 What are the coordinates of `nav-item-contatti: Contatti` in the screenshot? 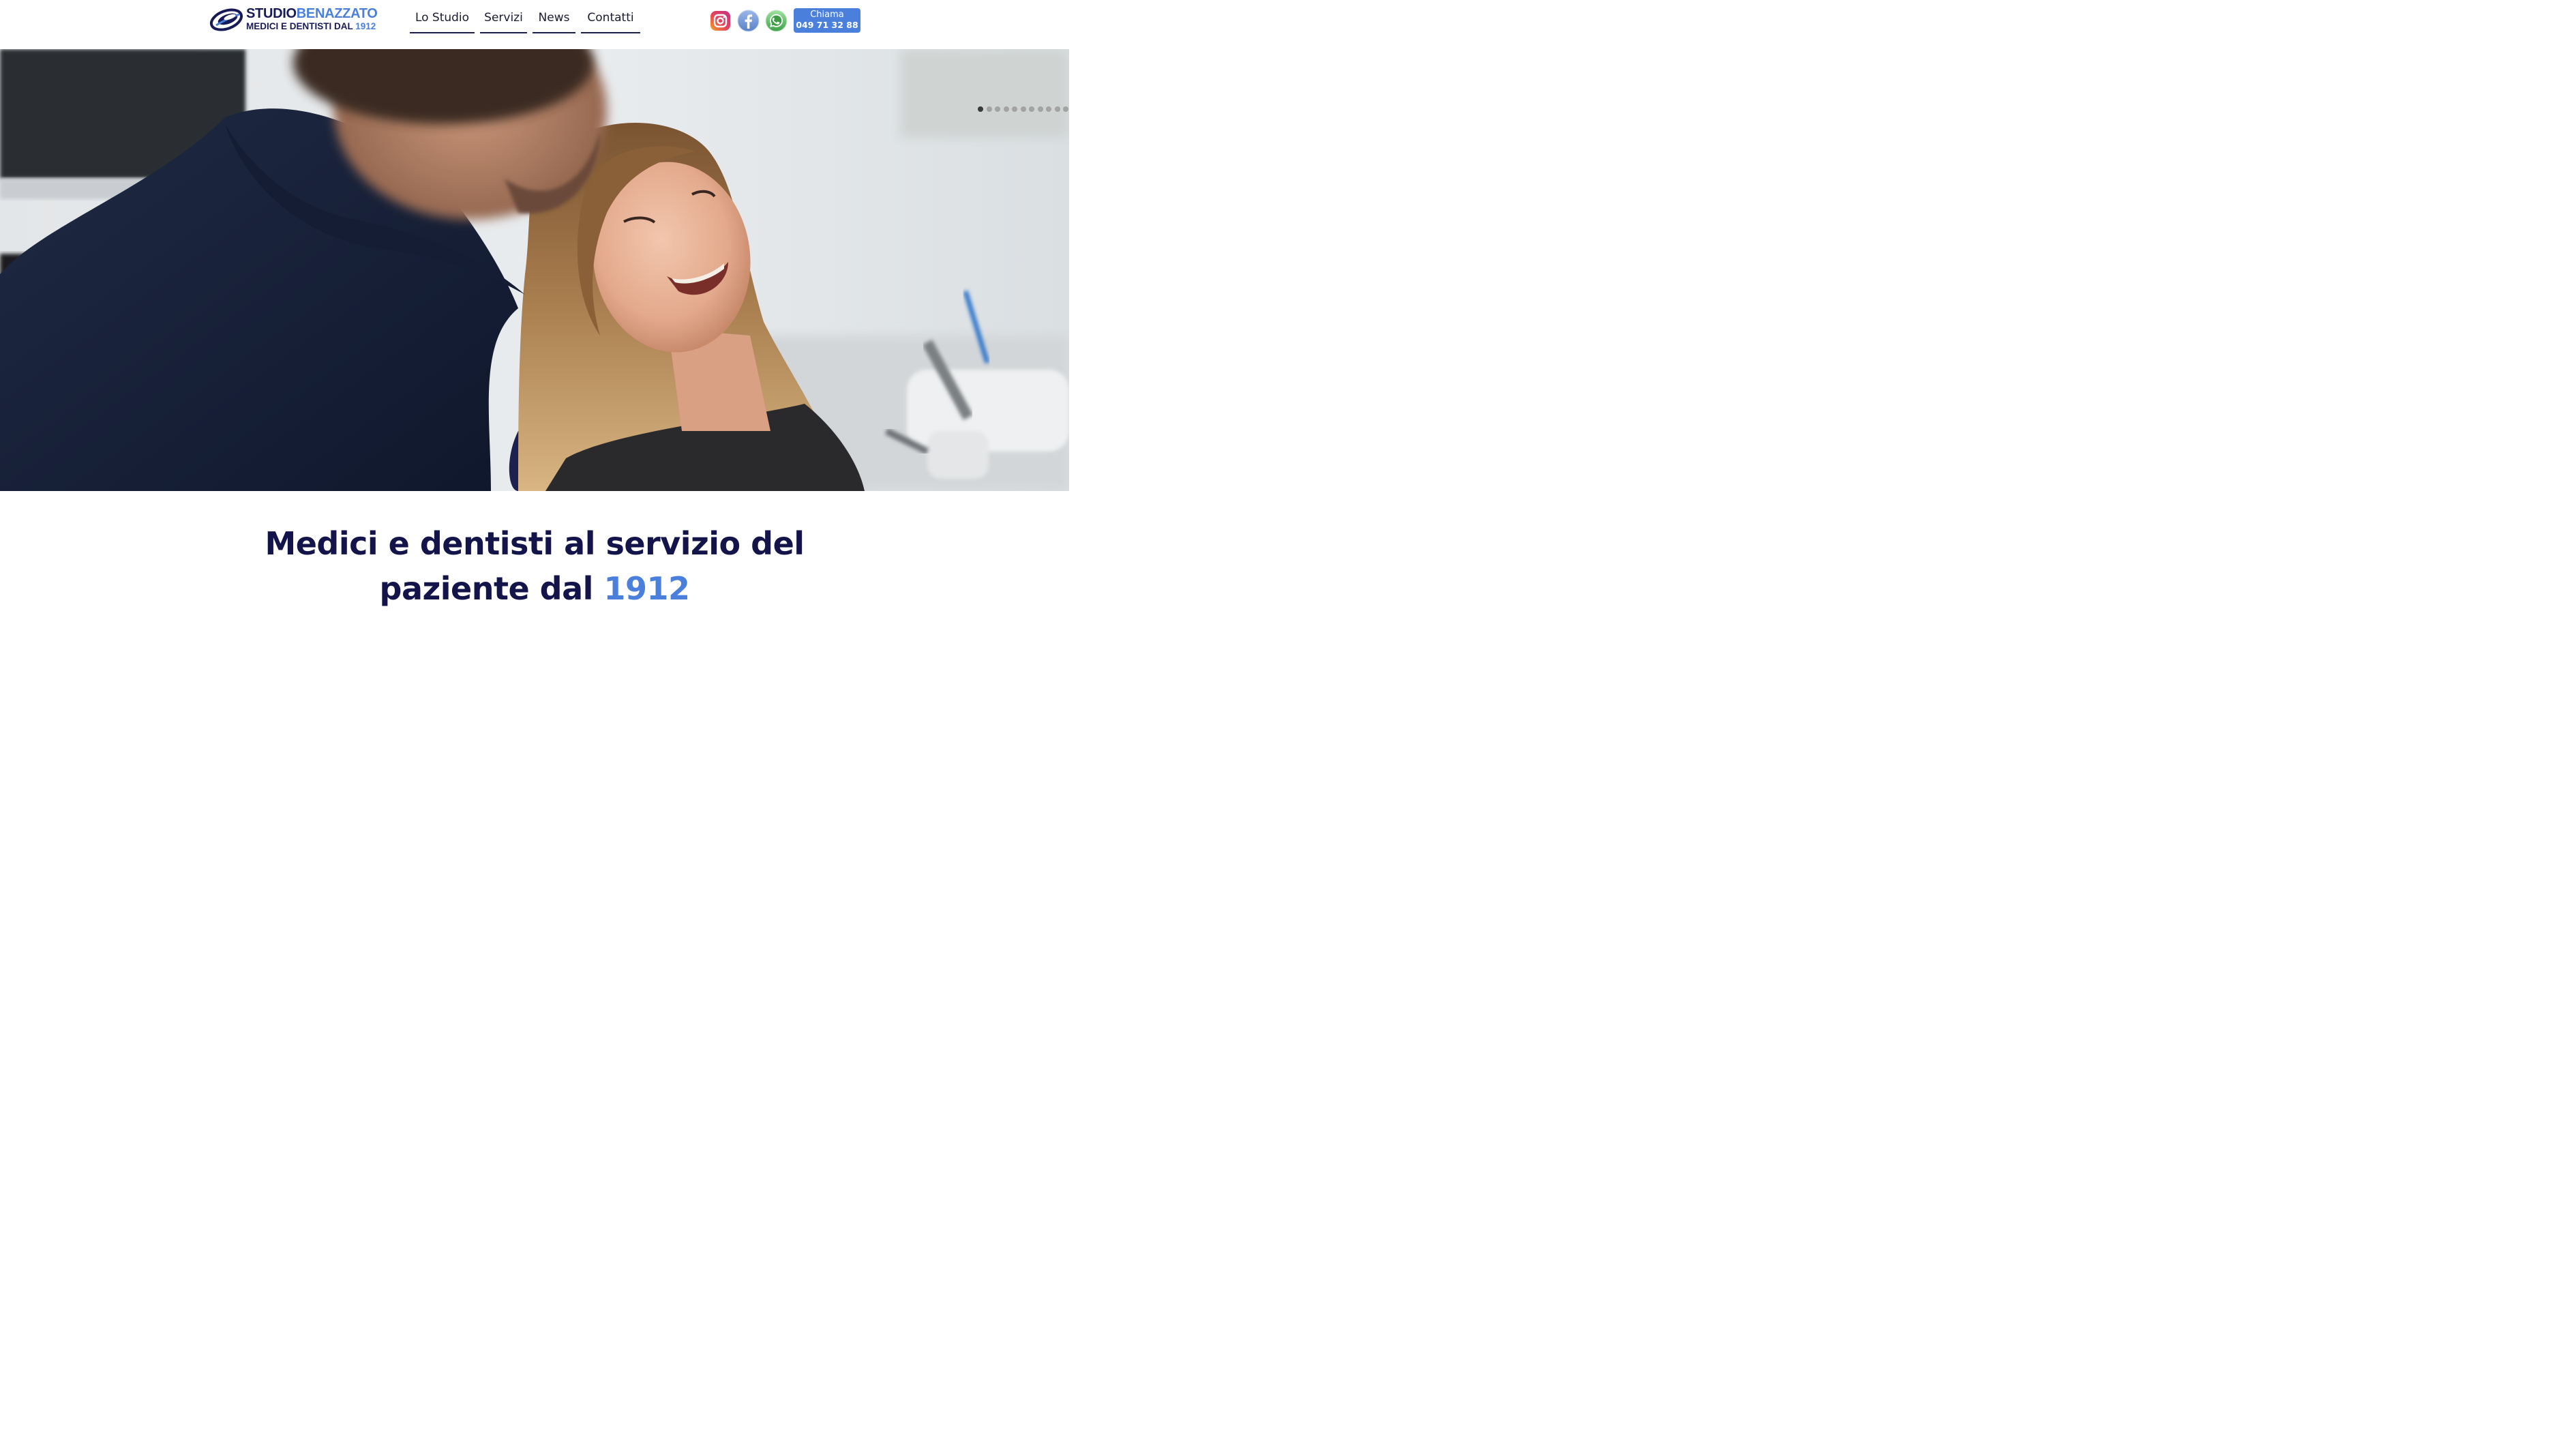 It's located at (610, 20).